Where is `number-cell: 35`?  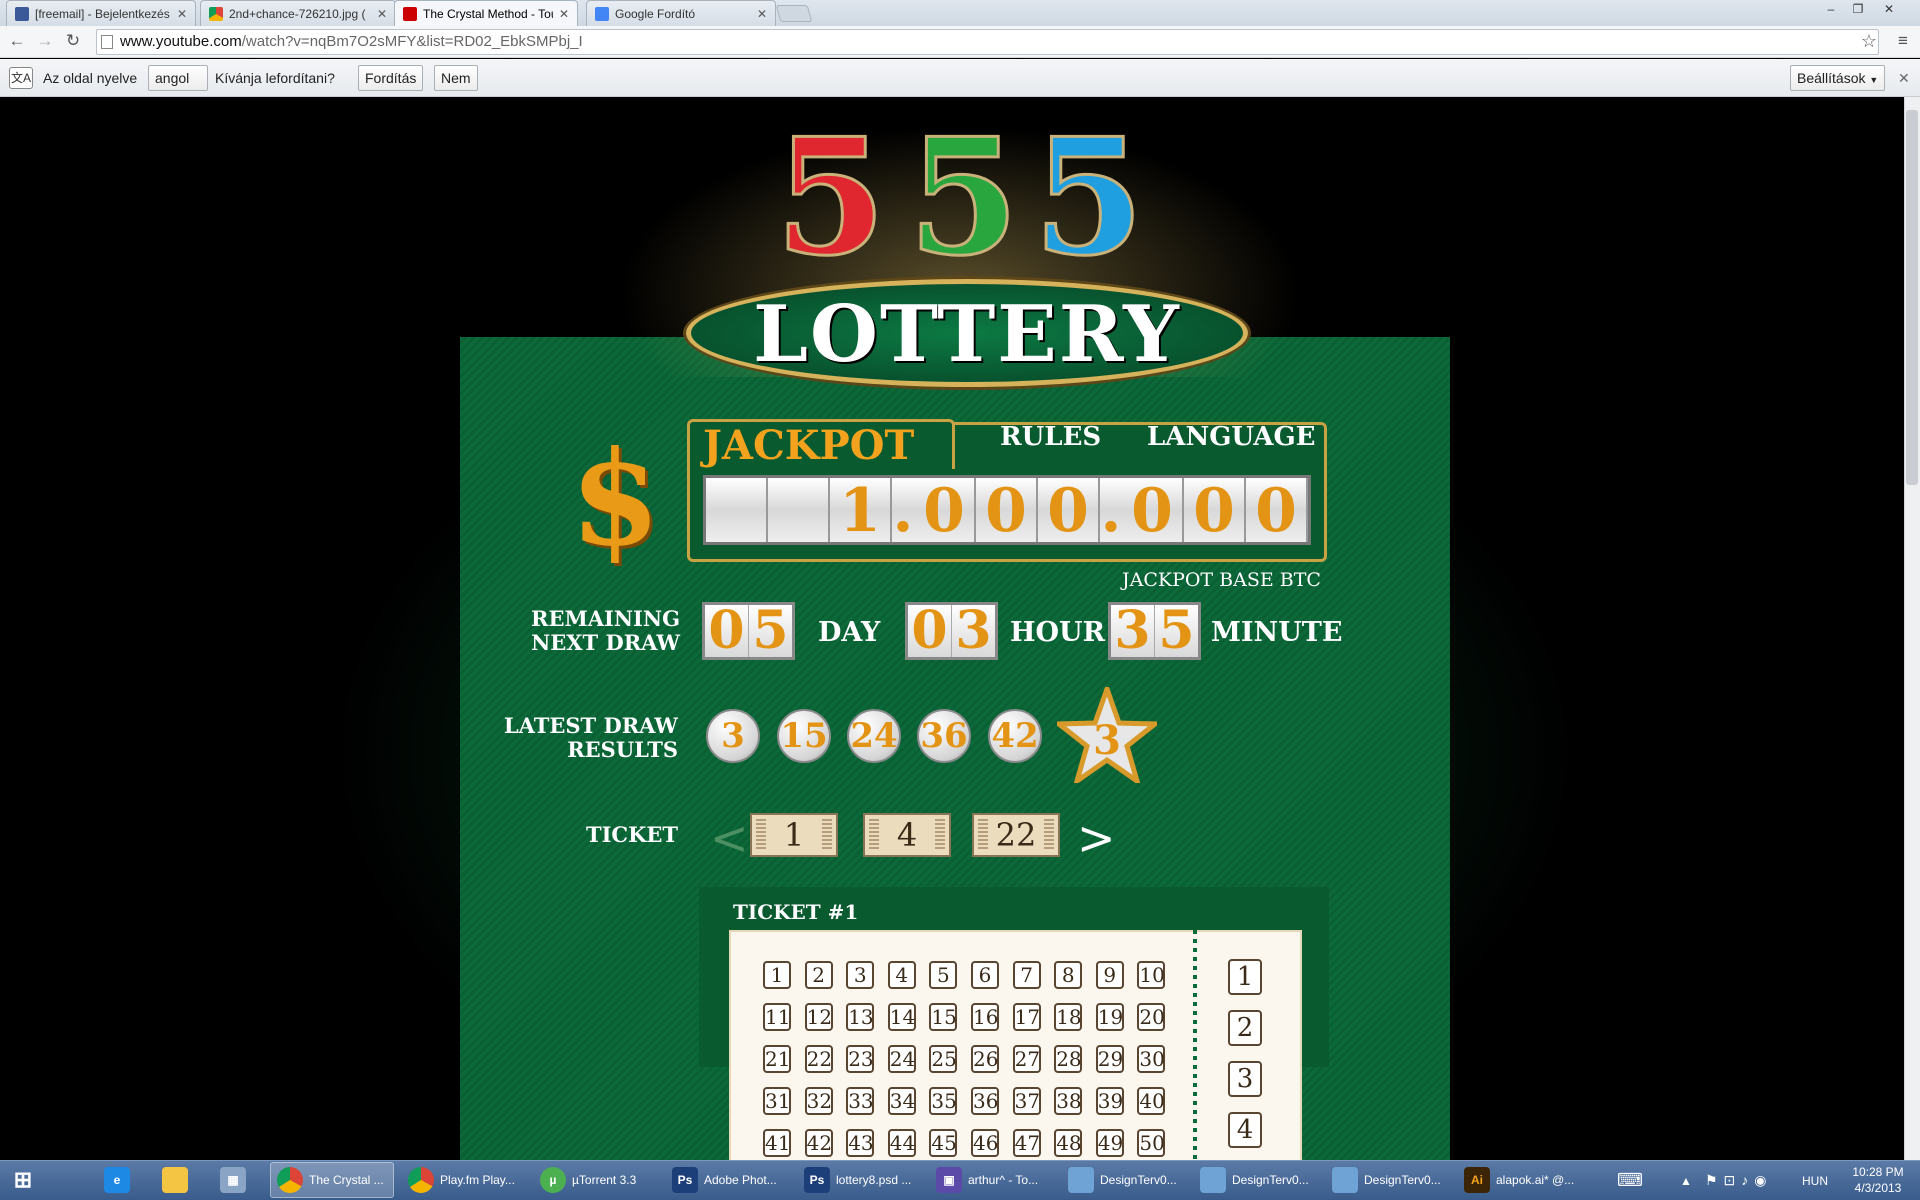
number-cell: 35 is located at coordinates (943, 1101).